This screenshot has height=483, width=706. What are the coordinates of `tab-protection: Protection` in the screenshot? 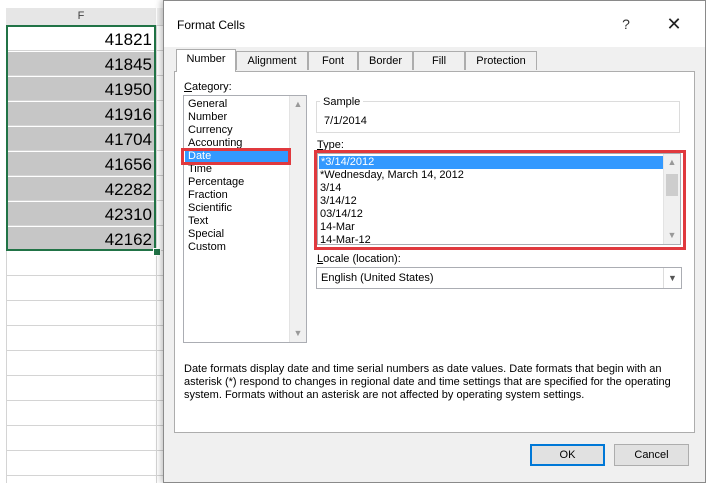 It's located at (501, 60).